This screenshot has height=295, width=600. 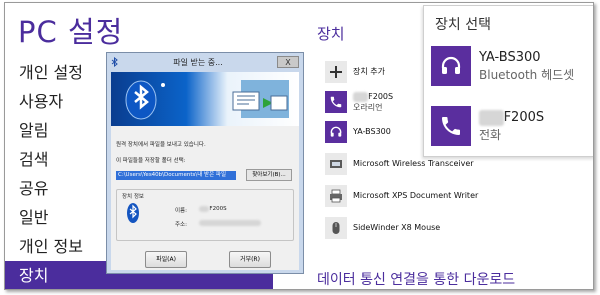 I want to click on flyout-item-name: ■■F200S, so click(x=511, y=117).